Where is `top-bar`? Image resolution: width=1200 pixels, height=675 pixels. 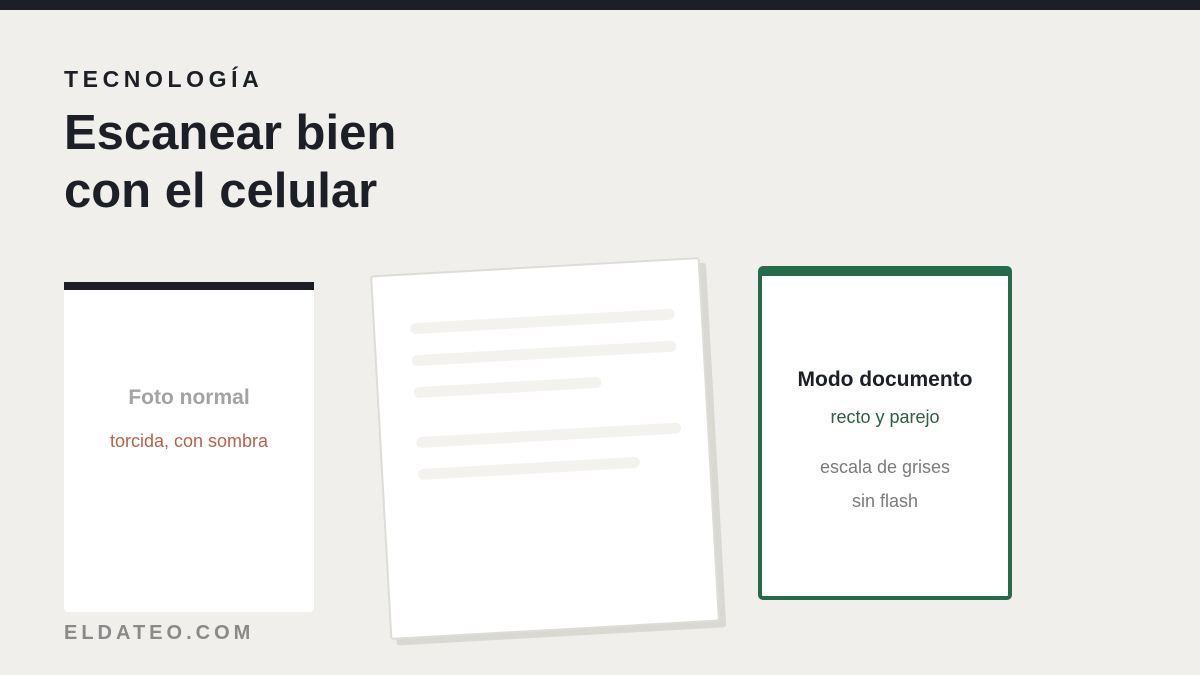
top-bar is located at coordinates (600, 5).